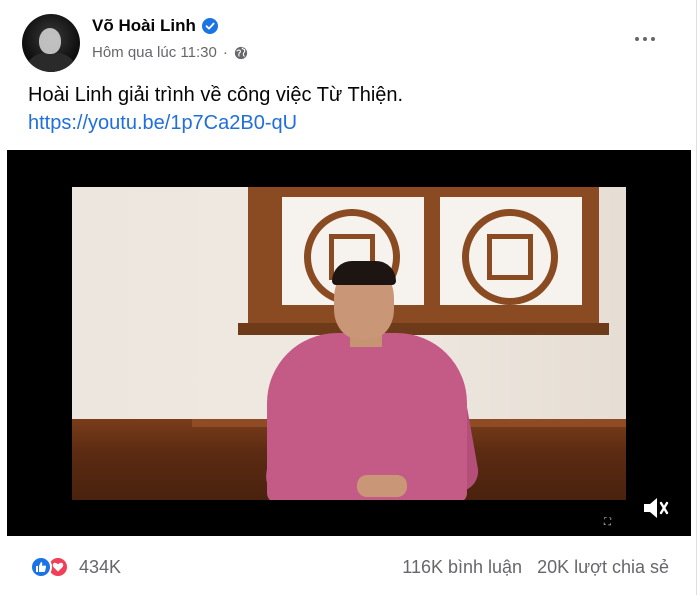 The width and height of the screenshot is (697, 595). I want to click on post-meta: Hôm qua lúc 11:30 ·, so click(170, 52).